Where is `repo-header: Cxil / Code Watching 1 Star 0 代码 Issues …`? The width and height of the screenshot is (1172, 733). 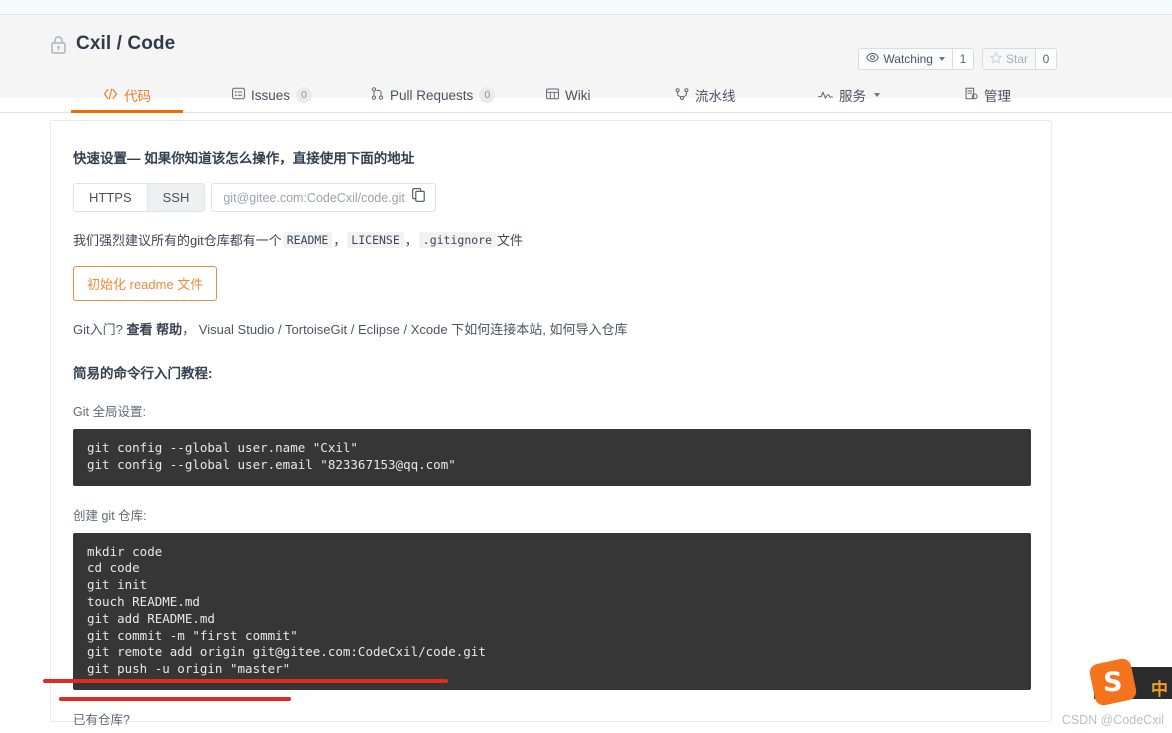
repo-header: Cxil / Code Watching 1 Star 0 代码 Issues … is located at coordinates (586, 64).